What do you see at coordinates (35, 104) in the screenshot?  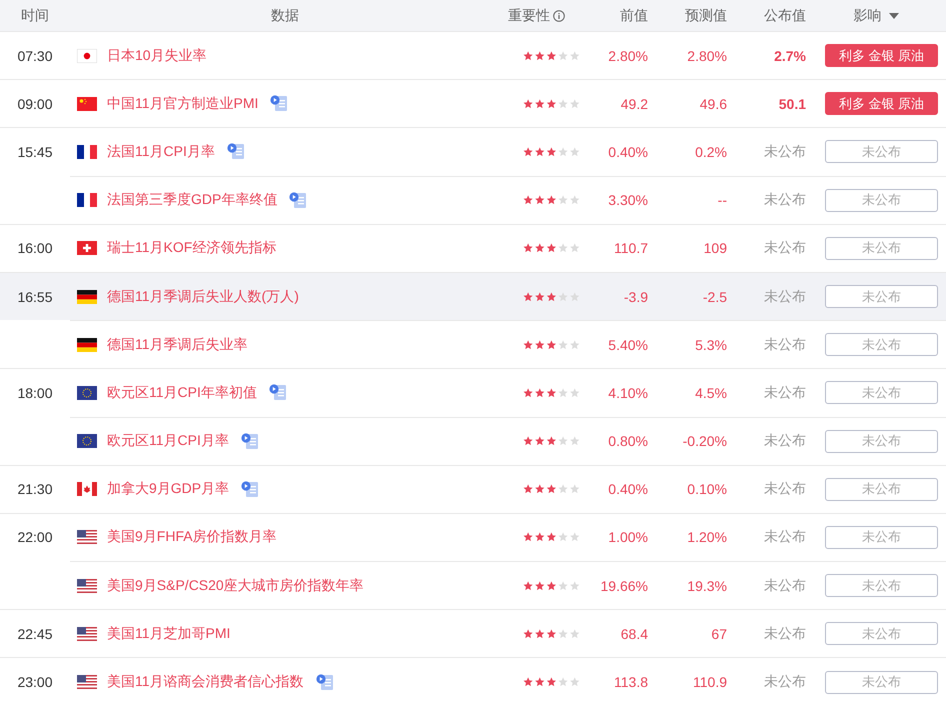 I see `event-time: 09:00` at bounding box center [35, 104].